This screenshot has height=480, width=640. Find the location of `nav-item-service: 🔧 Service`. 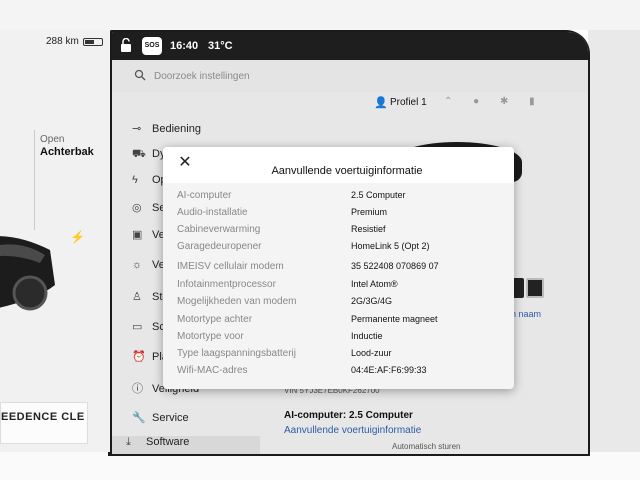

nav-item-service: 🔧 Service is located at coordinates (160, 421).